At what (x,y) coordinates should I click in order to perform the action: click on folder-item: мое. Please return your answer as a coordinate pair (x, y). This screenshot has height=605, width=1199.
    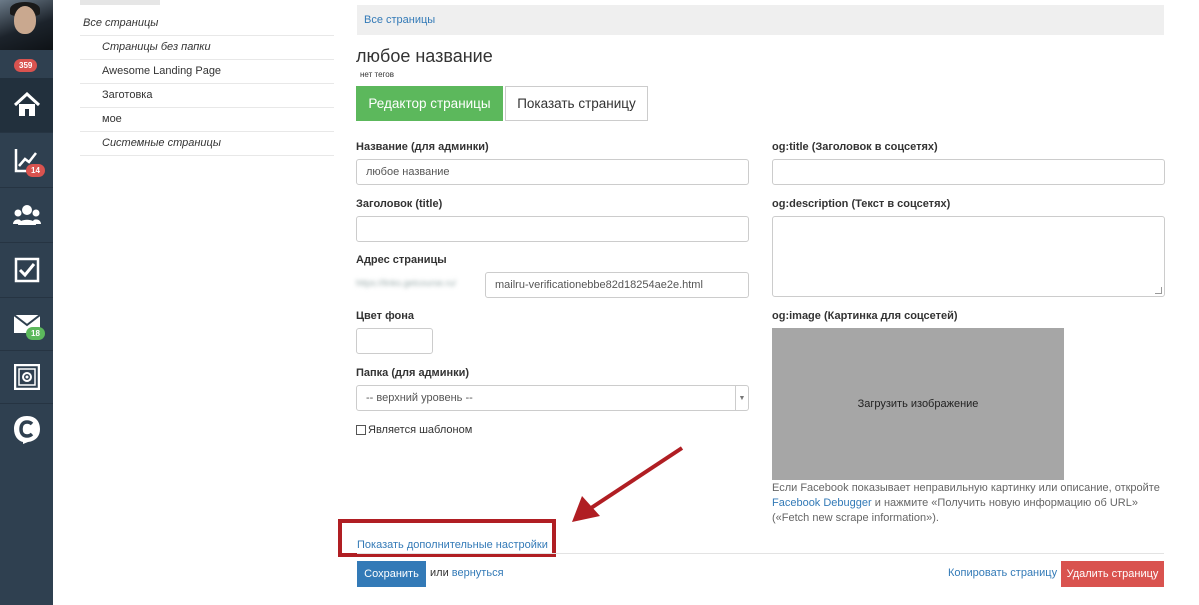
    Looking at the image, I should click on (207, 120).